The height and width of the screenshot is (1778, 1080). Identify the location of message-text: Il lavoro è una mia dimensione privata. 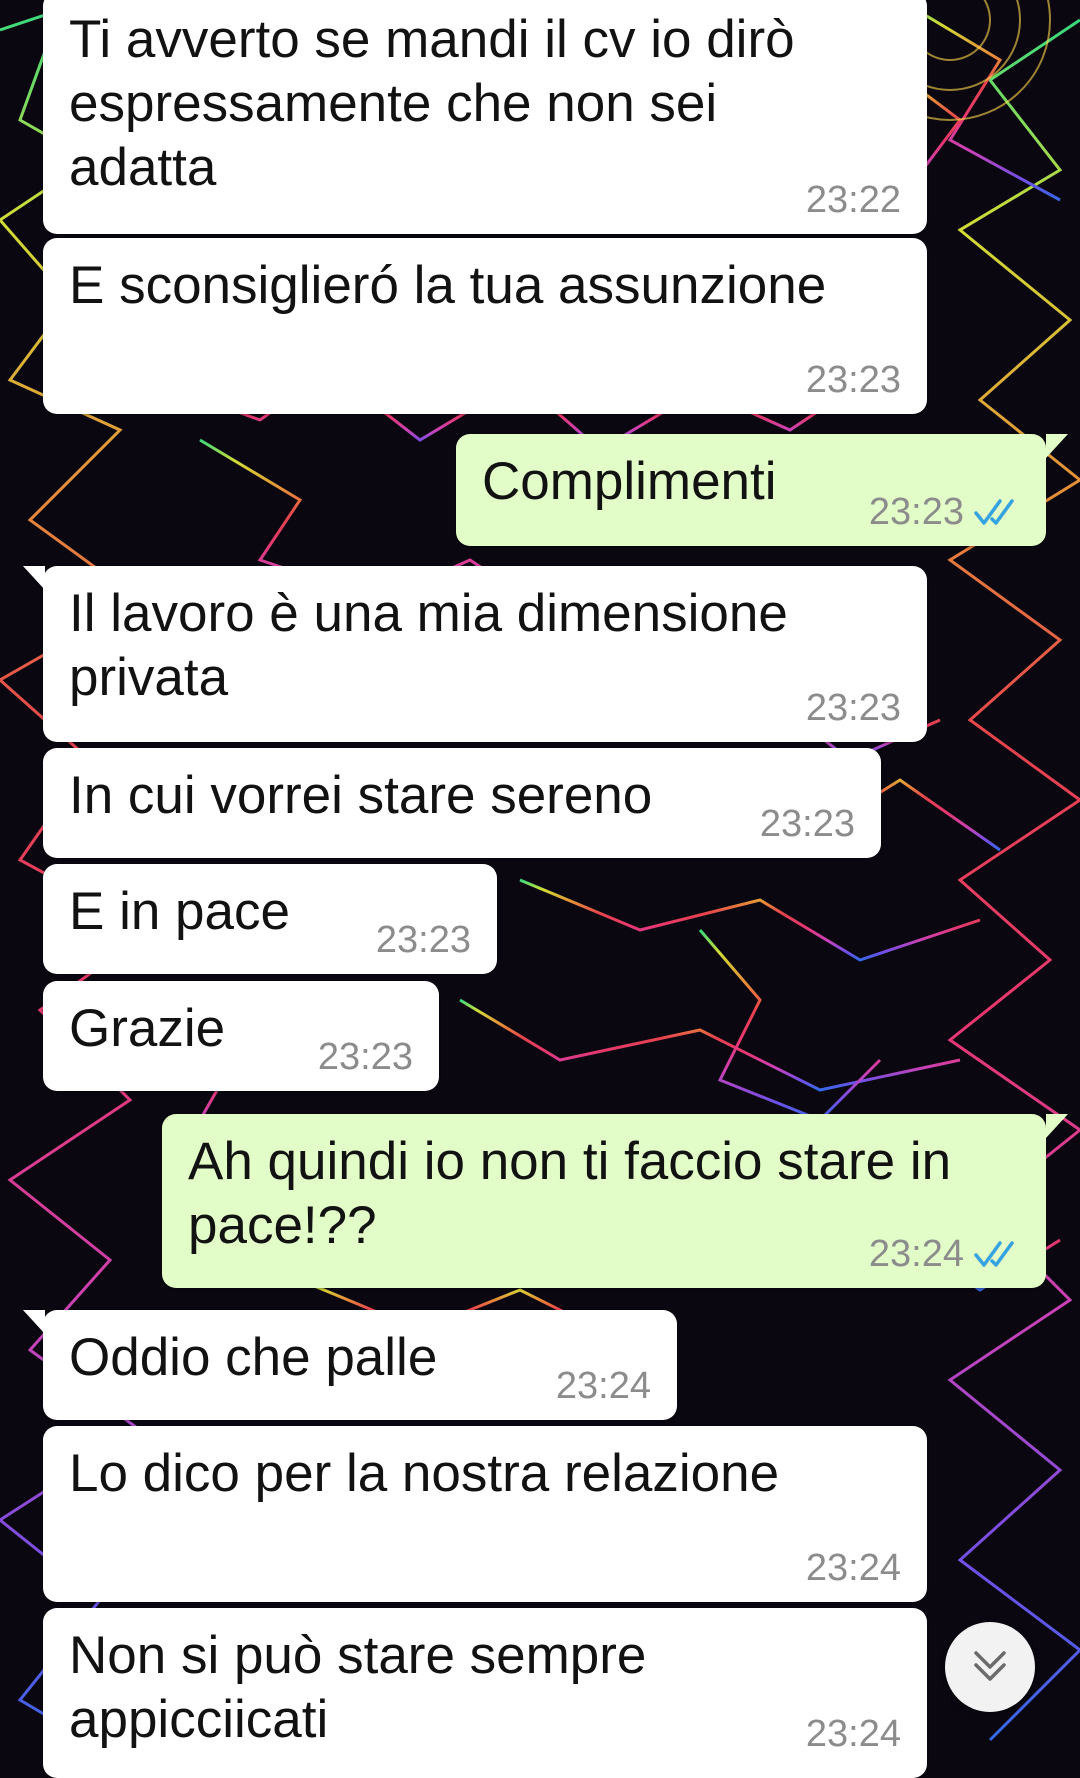
(428, 645).